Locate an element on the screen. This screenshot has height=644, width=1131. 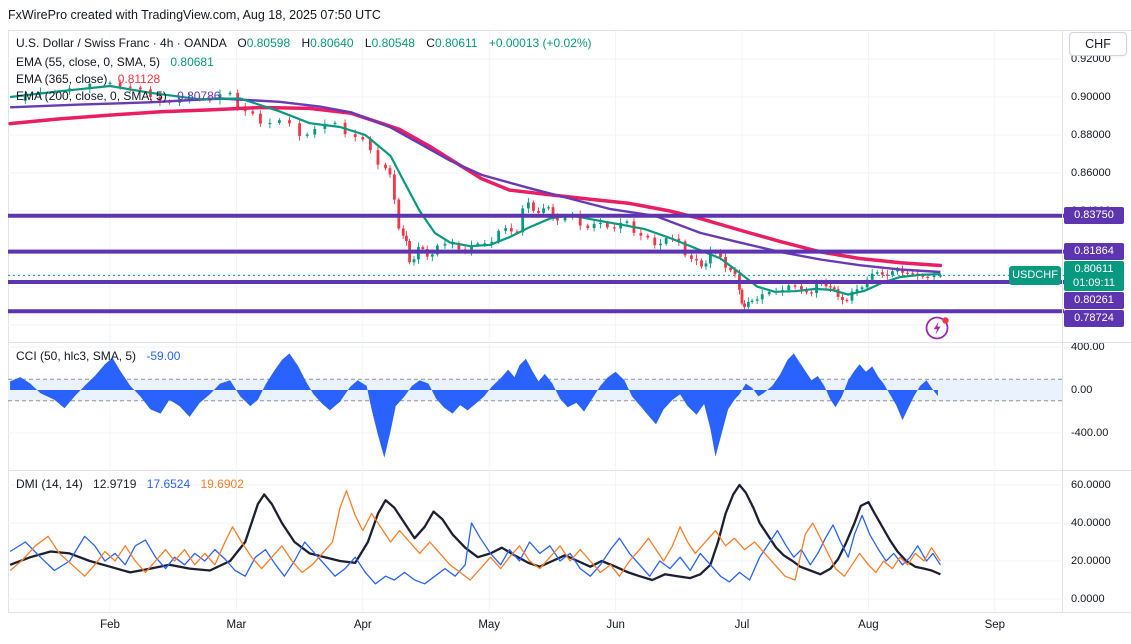
price-axis-separator is located at coordinates (1062, 321).